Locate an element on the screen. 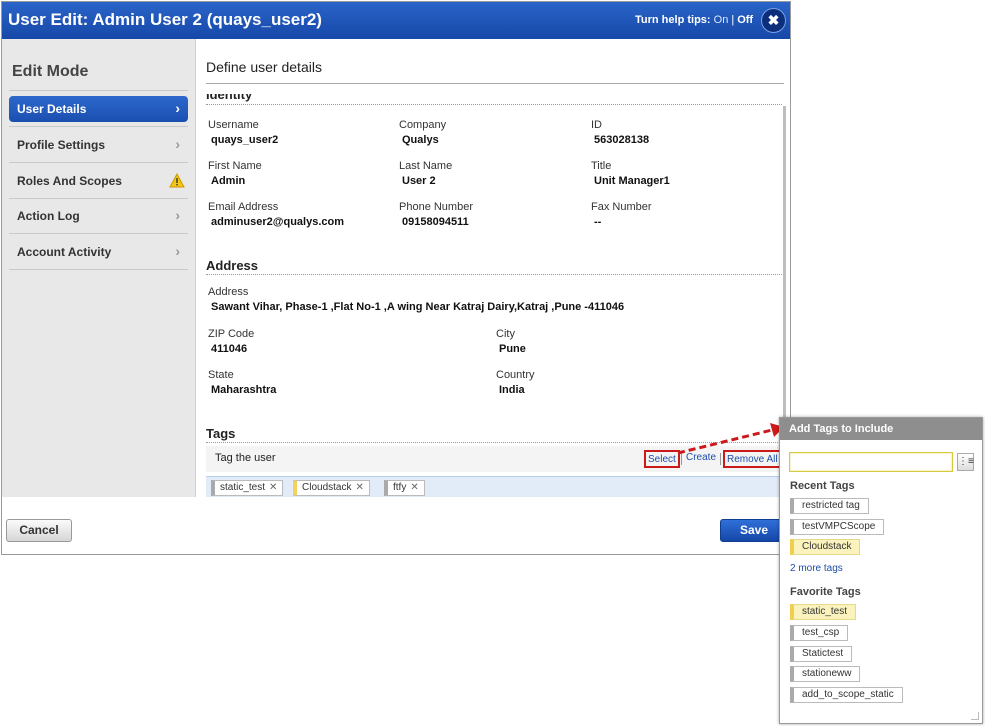 The width and height of the screenshot is (985, 726). favorite-tag-static-test: static_test is located at coordinates (823, 612).